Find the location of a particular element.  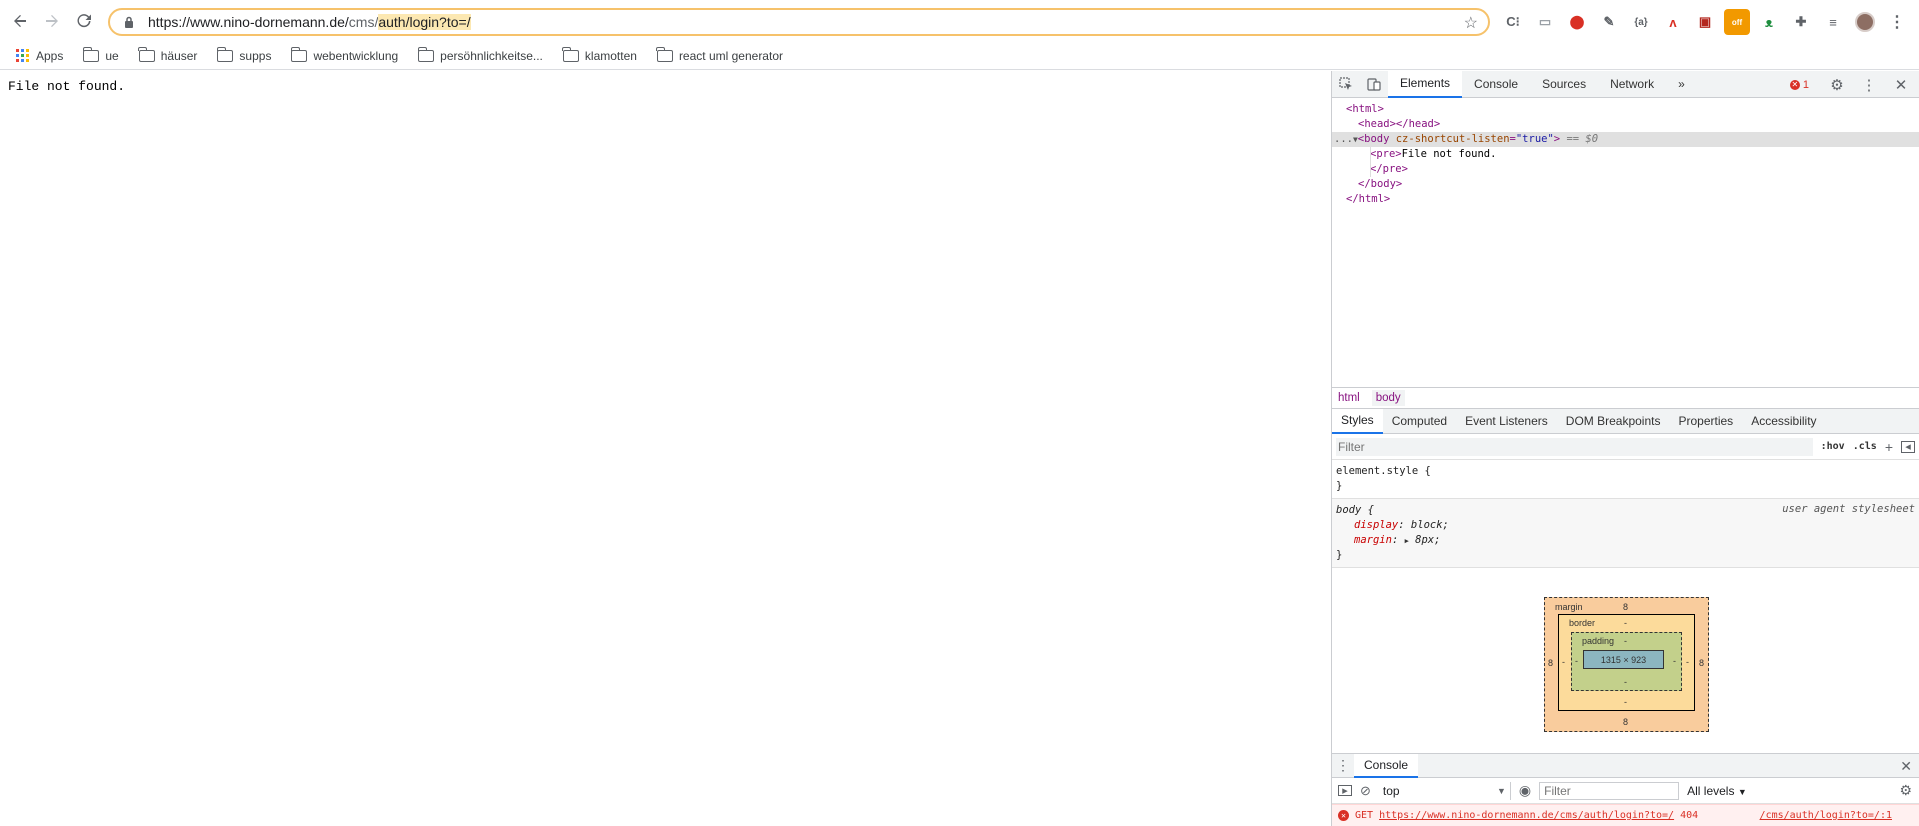

forward-button is located at coordinates (52, 21).